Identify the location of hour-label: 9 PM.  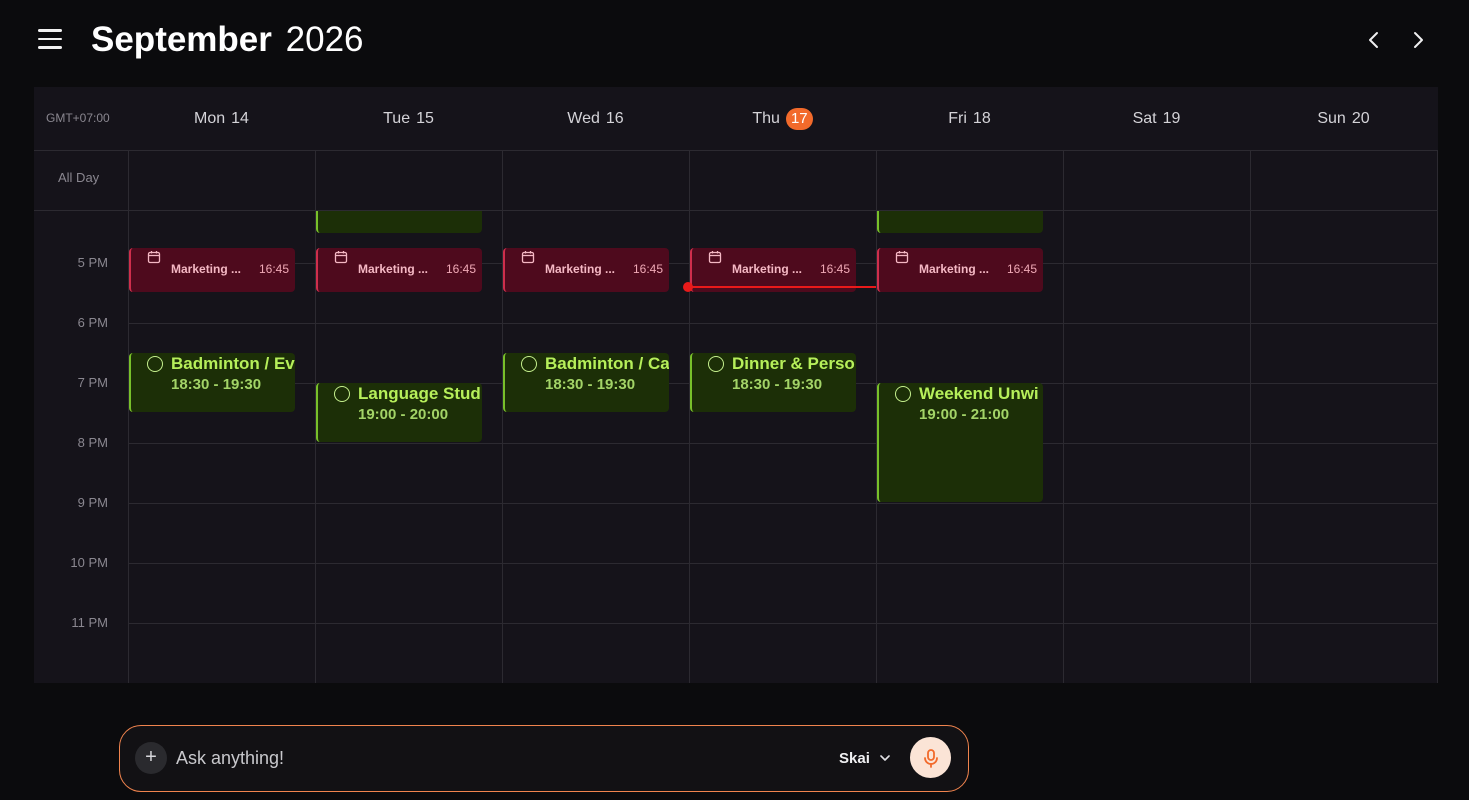
(92, 502).